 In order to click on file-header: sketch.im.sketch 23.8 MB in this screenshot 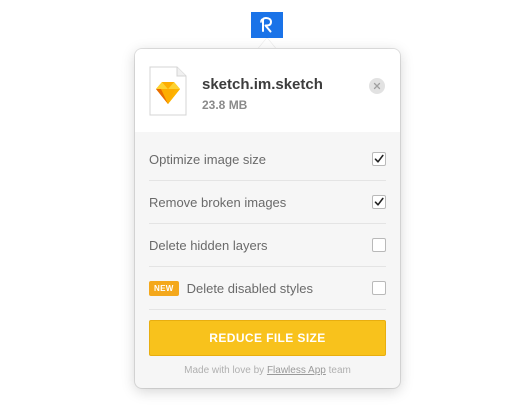, I will do `click(267, 90)`.